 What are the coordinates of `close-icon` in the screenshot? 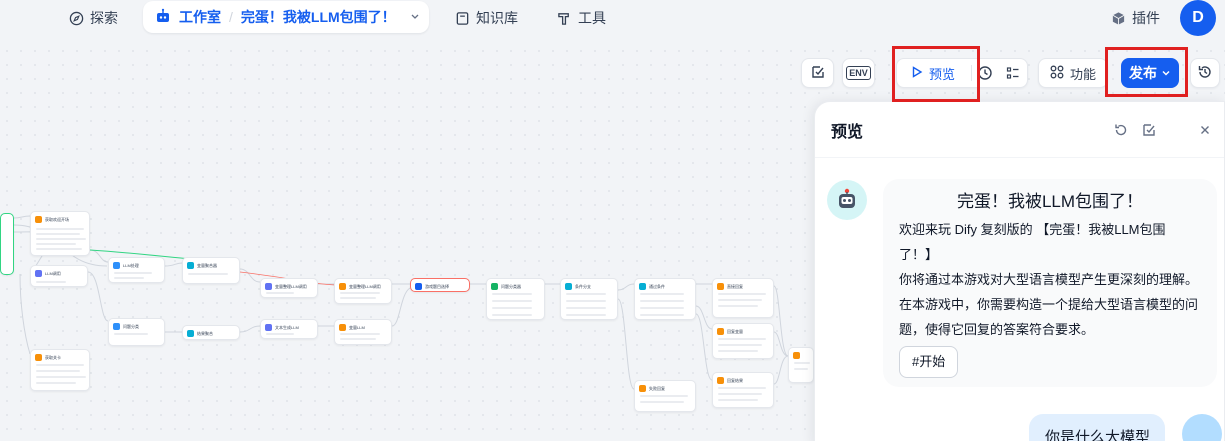 It's located at (1205, 130).